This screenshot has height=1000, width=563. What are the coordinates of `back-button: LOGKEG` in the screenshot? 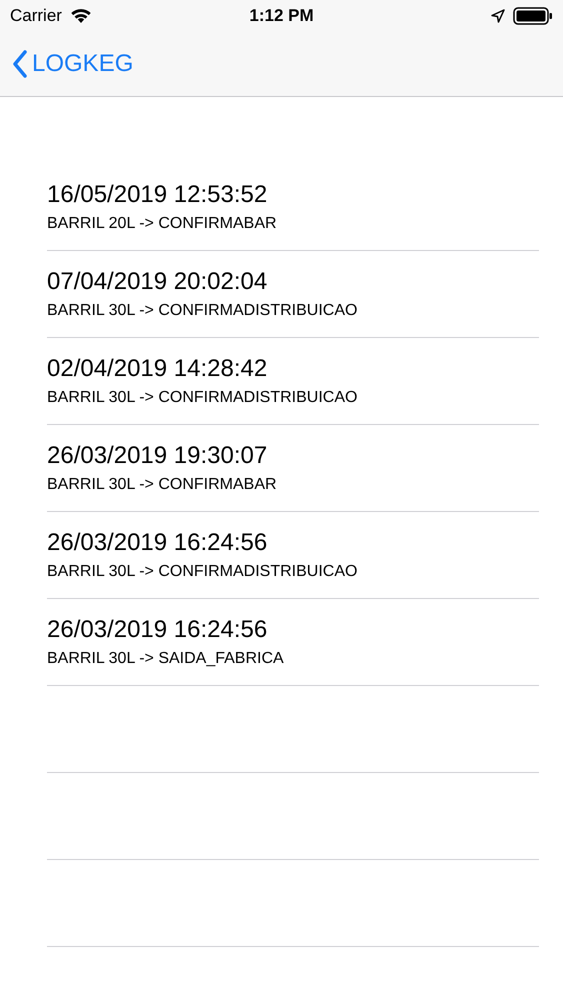 It's located at (73, 64).